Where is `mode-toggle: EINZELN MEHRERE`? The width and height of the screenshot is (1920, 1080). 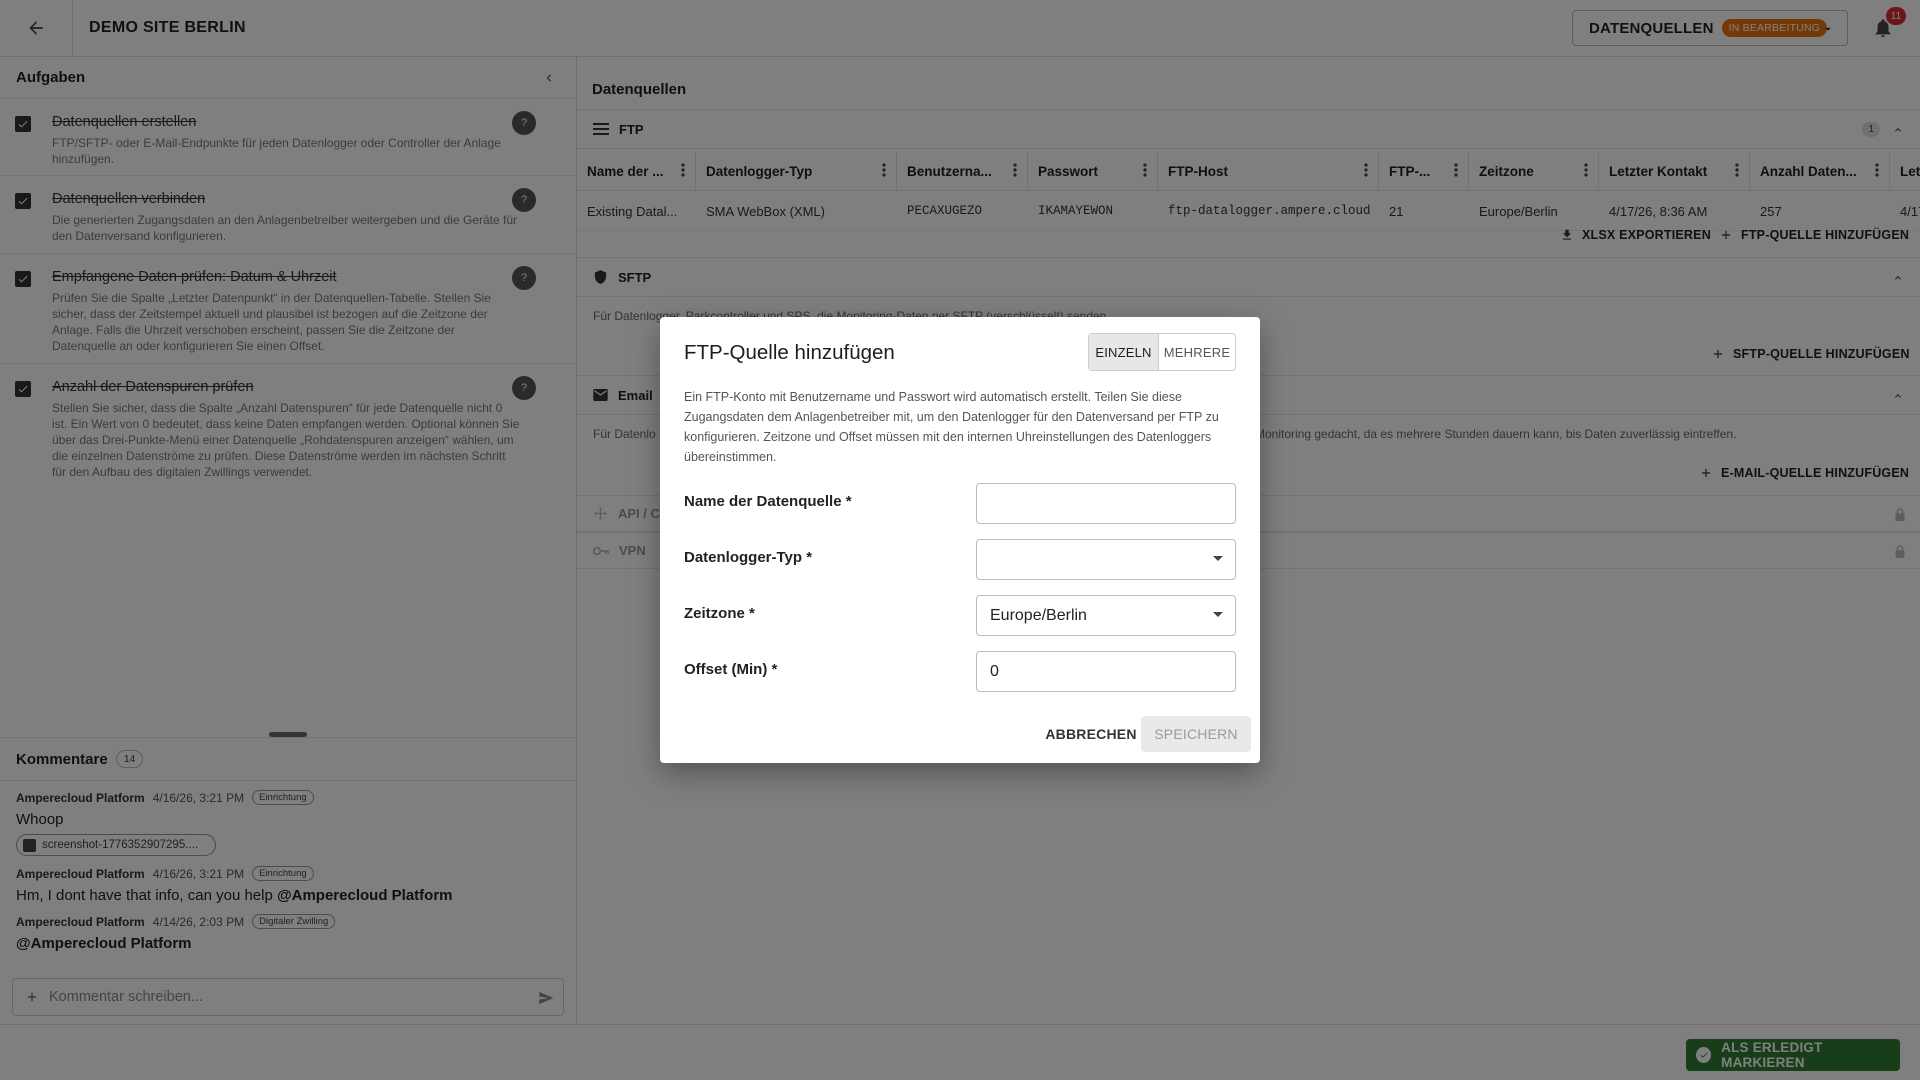
mode-toggle: EINZELN MEHRERE is located at coordinates (1162, 352).